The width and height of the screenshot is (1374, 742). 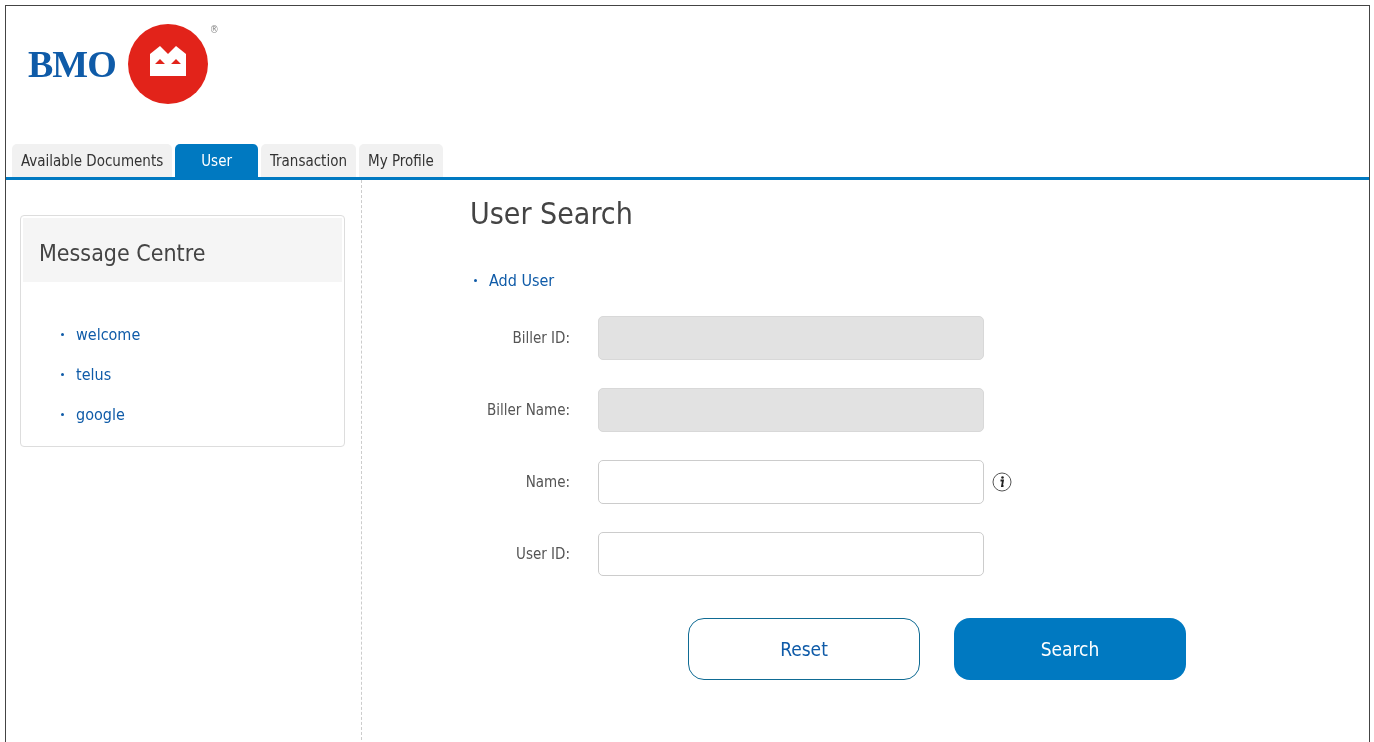 I want to click on nav-tab: User, so click(x=216, y=160).